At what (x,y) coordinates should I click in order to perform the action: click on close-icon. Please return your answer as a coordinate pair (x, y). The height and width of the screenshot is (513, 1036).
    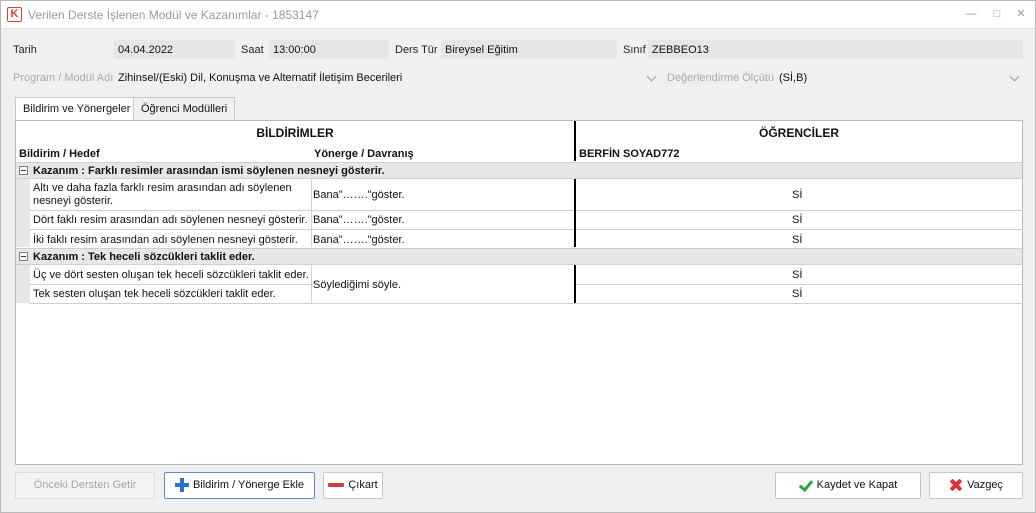
    Looking at the image, I should click on (956, 485).